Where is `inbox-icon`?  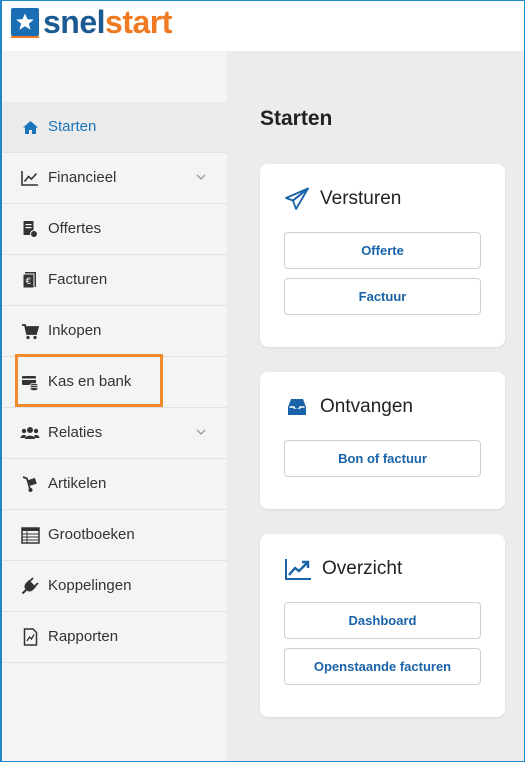 inbox-icon is located at coordinates (297, 407).